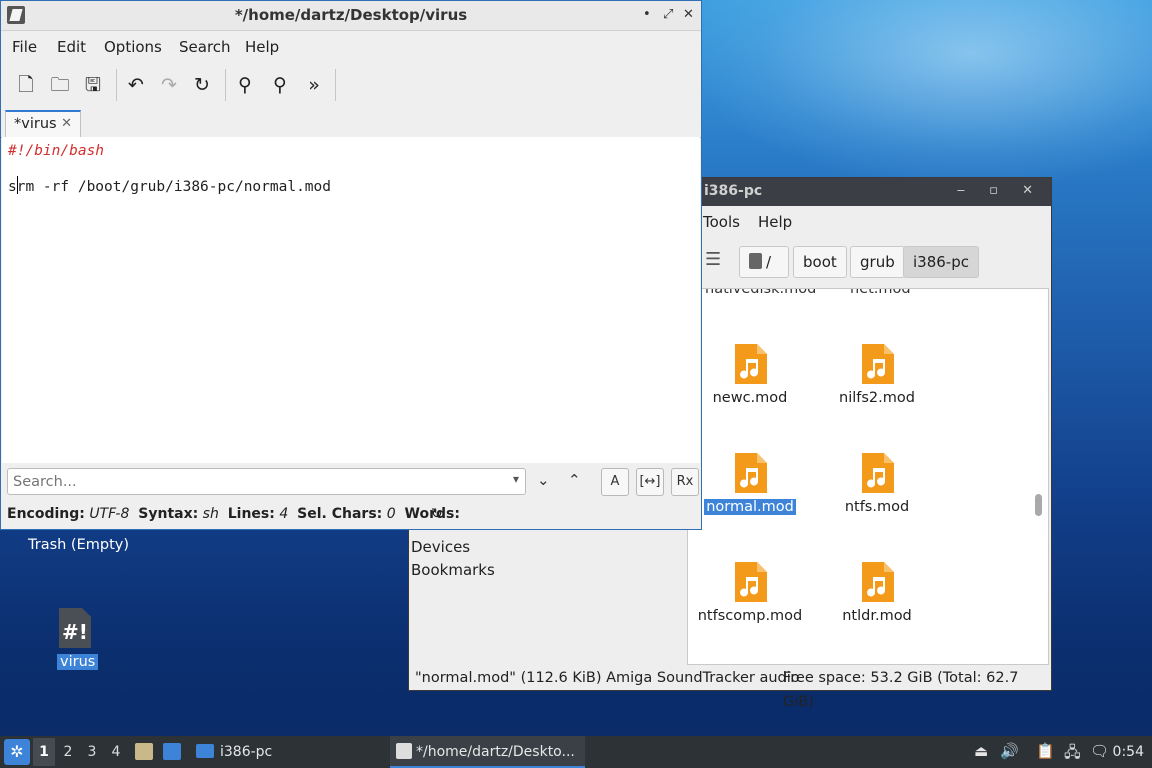 This screenshot has height=768, width=1152. What do you see at coordinates (56, 151) in the screenshot?
I see `code-line: #!/bin/bash` at bounding box center [56, 151].